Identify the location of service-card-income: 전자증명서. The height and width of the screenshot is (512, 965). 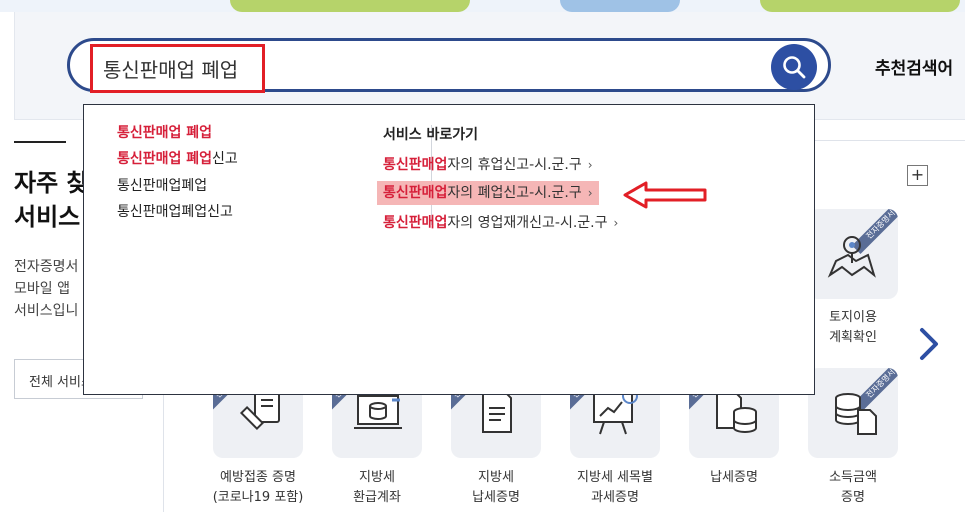
(853, 413).